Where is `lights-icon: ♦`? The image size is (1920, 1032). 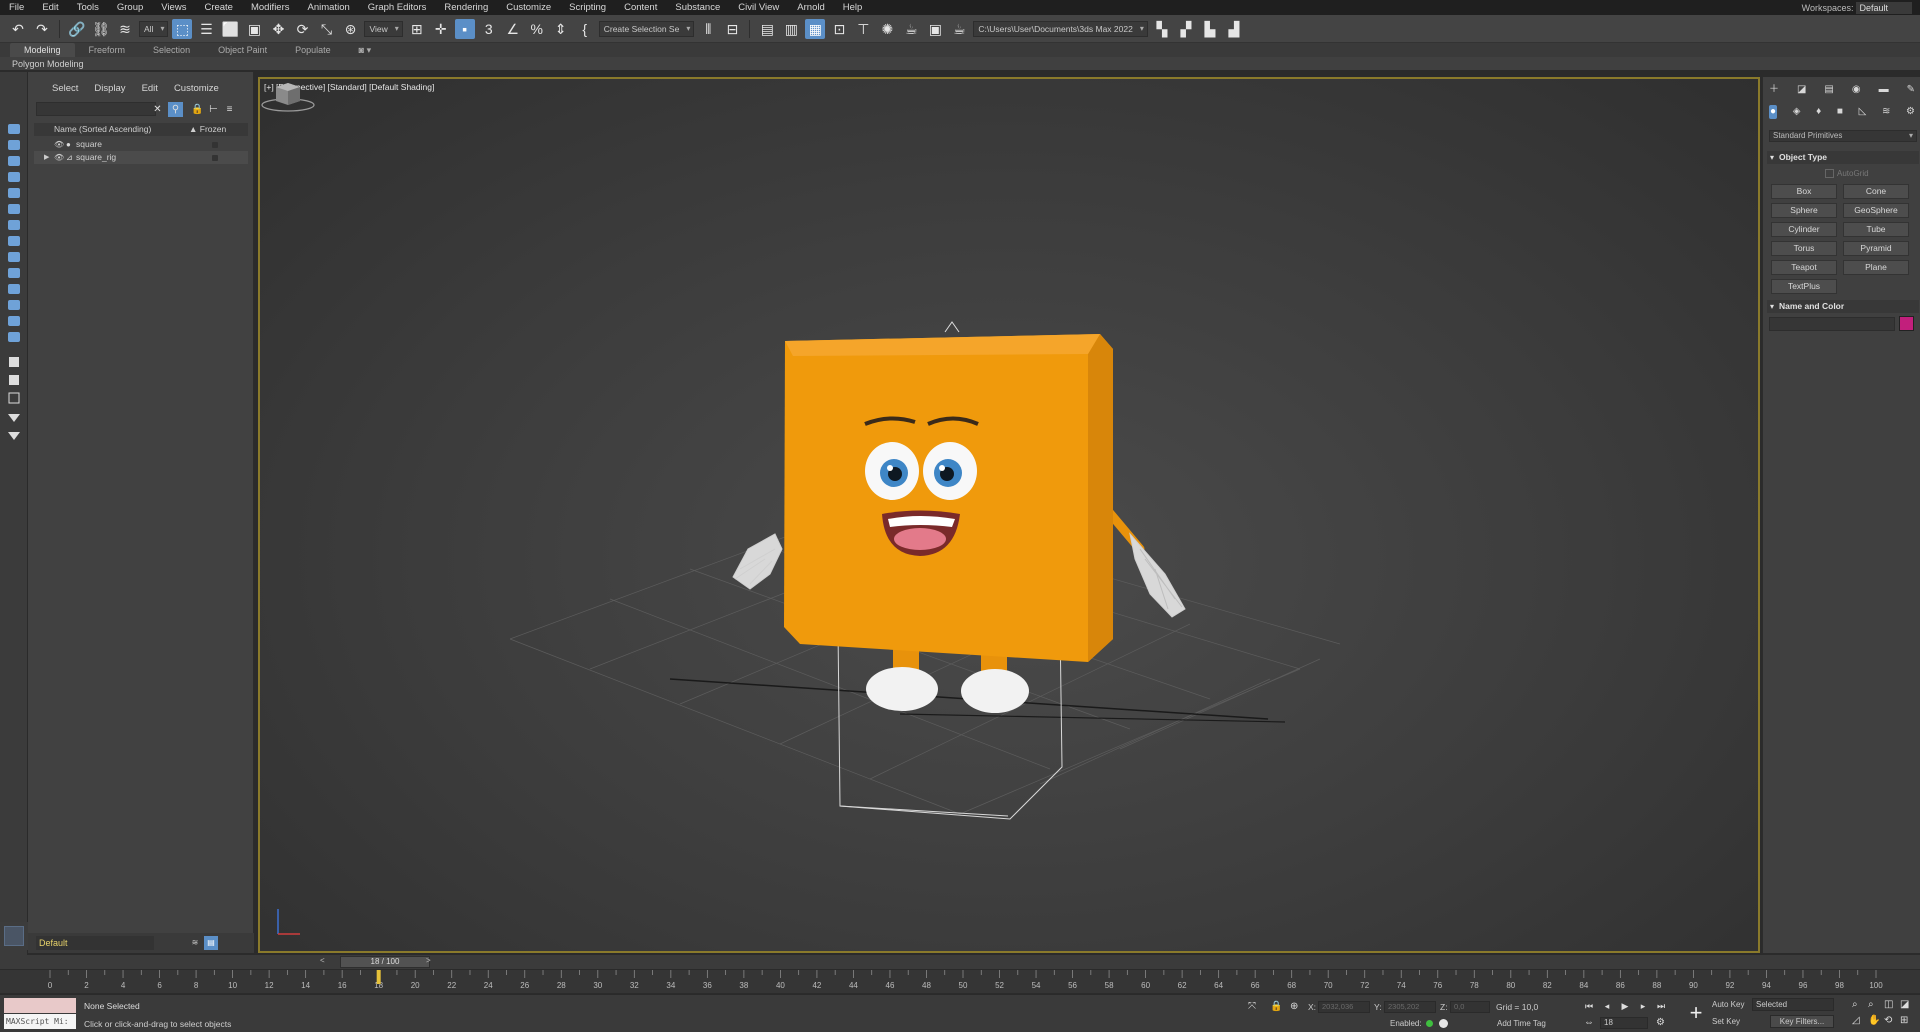 lights-icon: ♦ is located at coordinates (1818, 112).